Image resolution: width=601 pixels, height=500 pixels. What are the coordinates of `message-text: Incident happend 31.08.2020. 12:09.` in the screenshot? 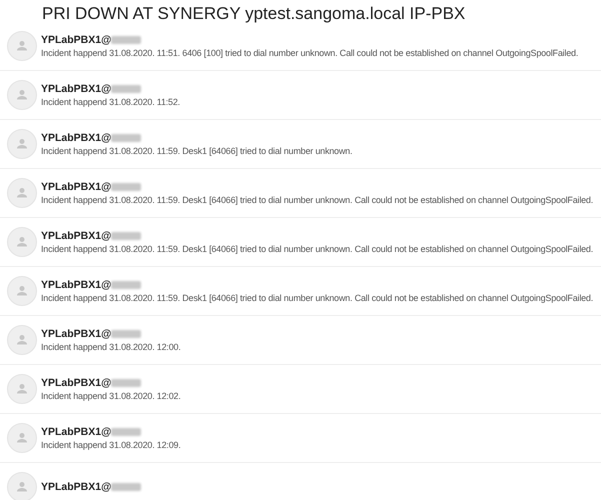 It's located at (111, 445).